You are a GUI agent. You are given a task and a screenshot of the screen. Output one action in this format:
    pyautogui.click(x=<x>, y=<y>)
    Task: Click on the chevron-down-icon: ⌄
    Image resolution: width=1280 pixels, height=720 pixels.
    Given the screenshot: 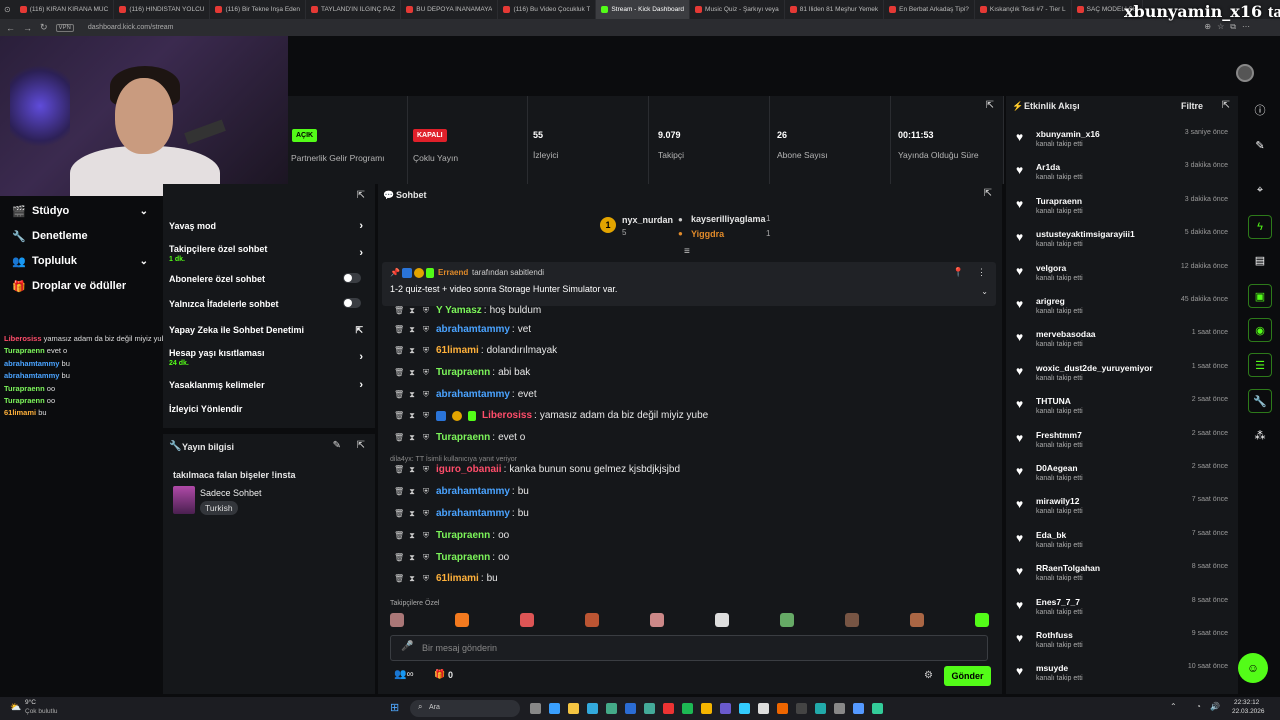 What is the action you would take?
    pyautogui.click(x=144, y=261)
    